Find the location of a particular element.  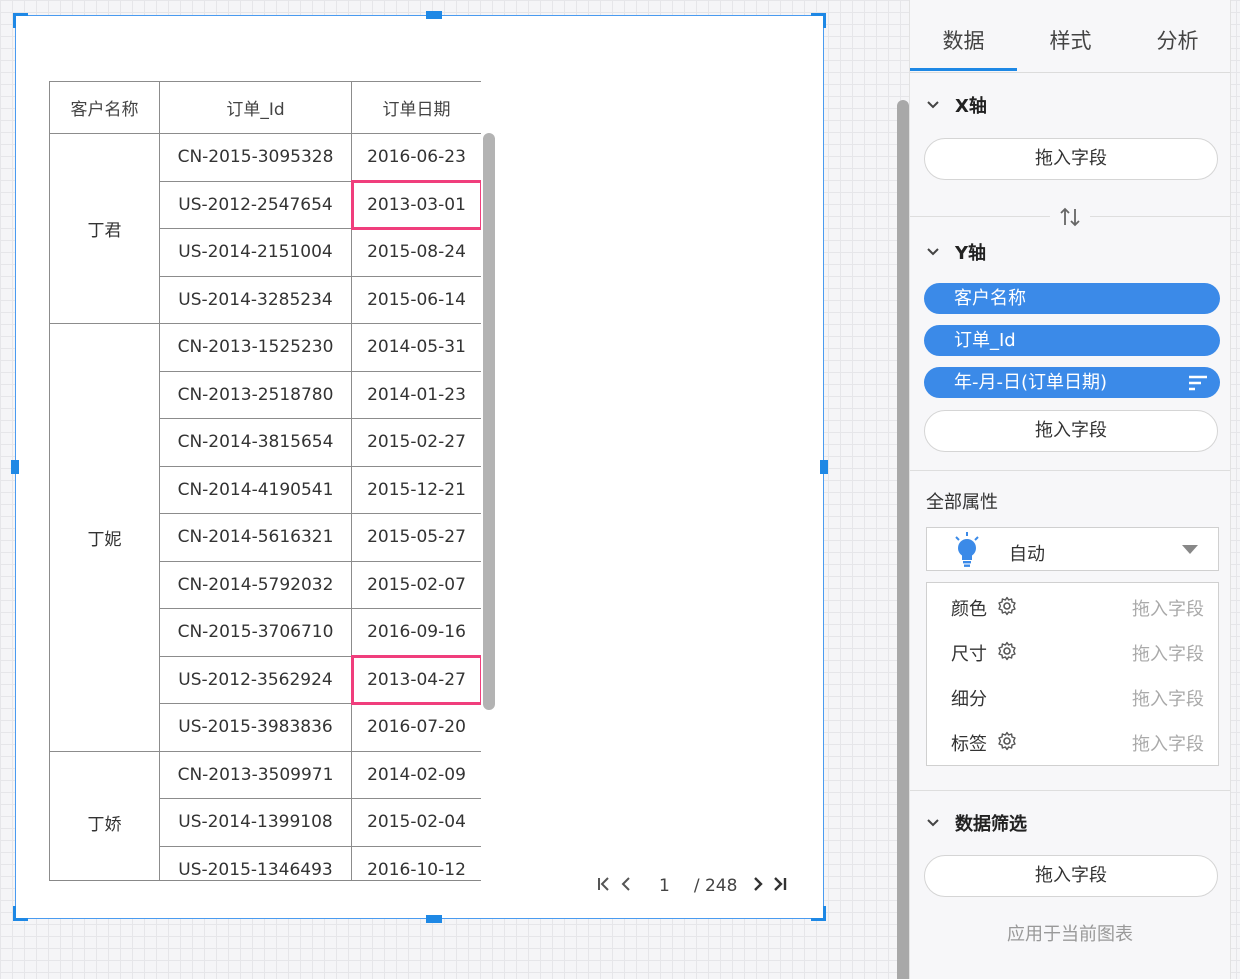

resize-corner-bottom-left is located at coordinates (20, 913).